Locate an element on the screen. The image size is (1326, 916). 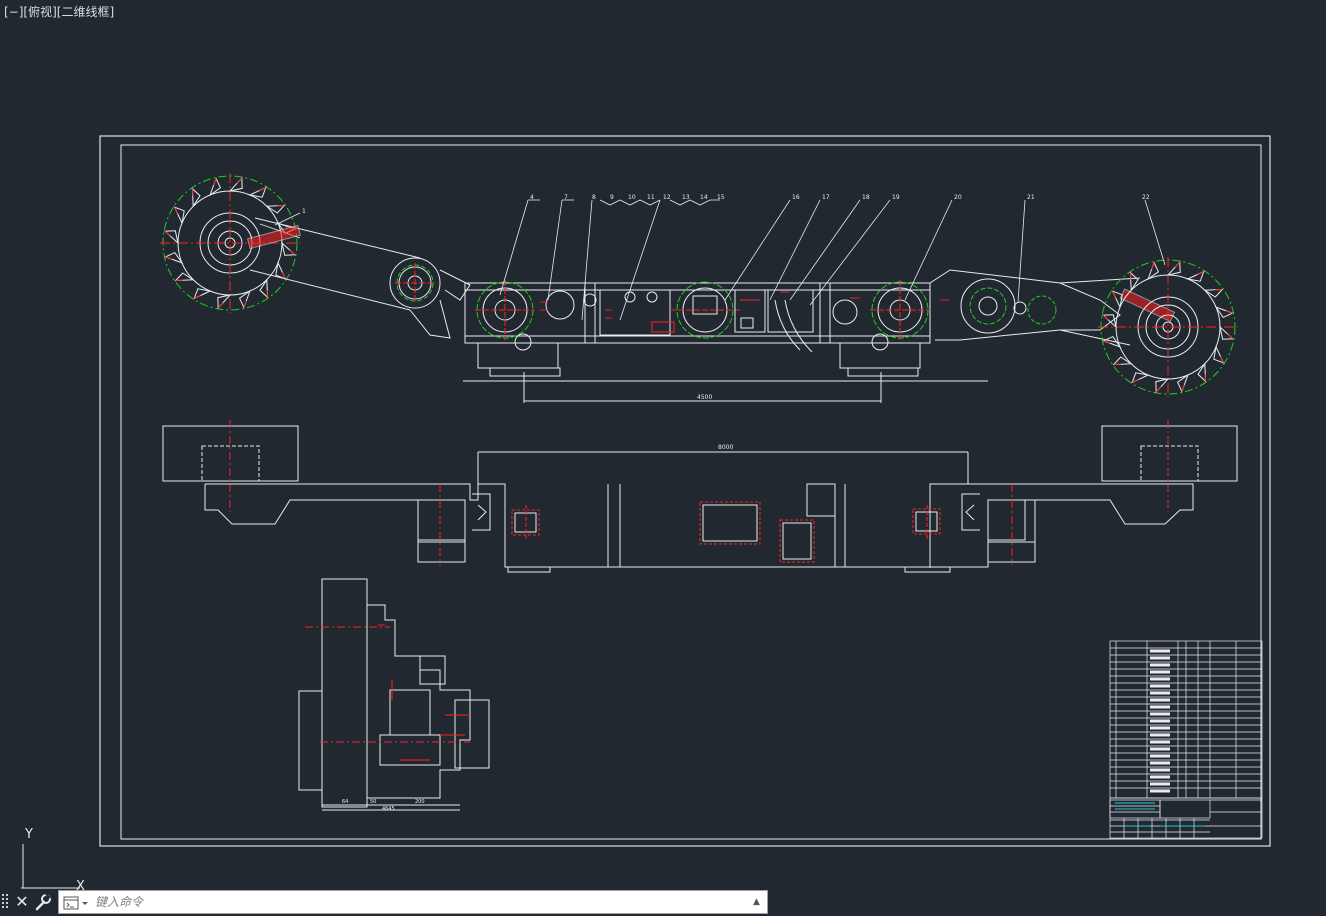
callout-label: 4 is located at coordinates (532, 197).